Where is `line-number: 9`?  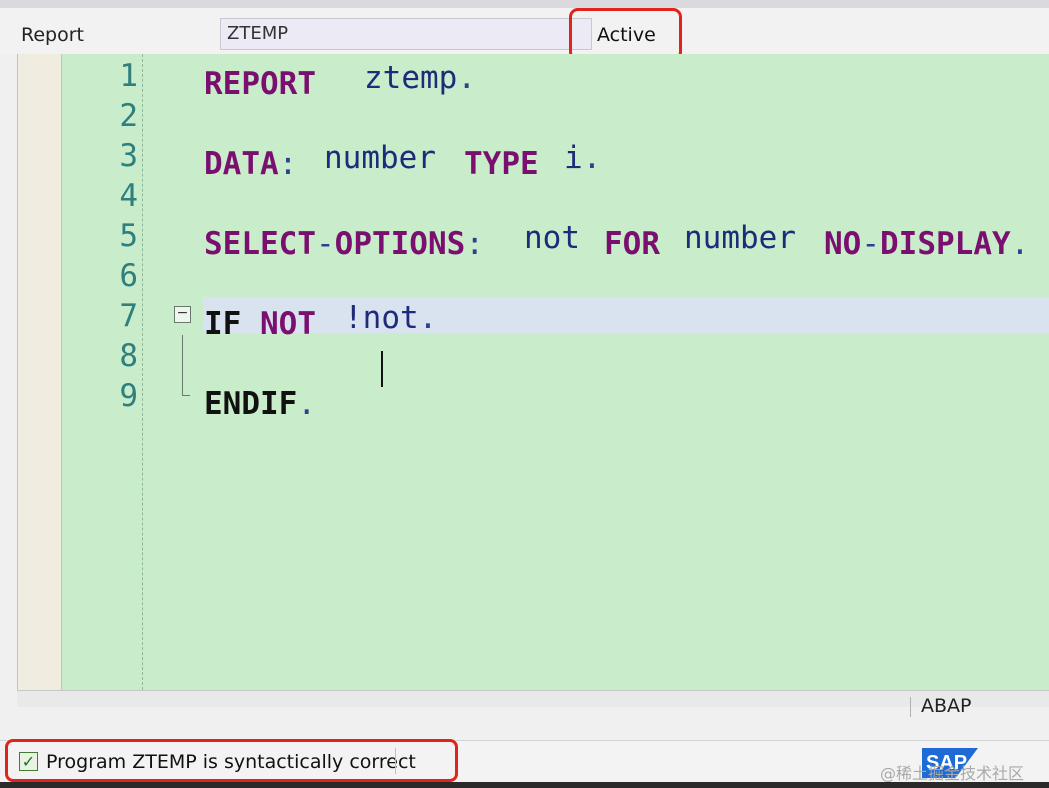
line-number: 9 is located at coordinates (128, 396).